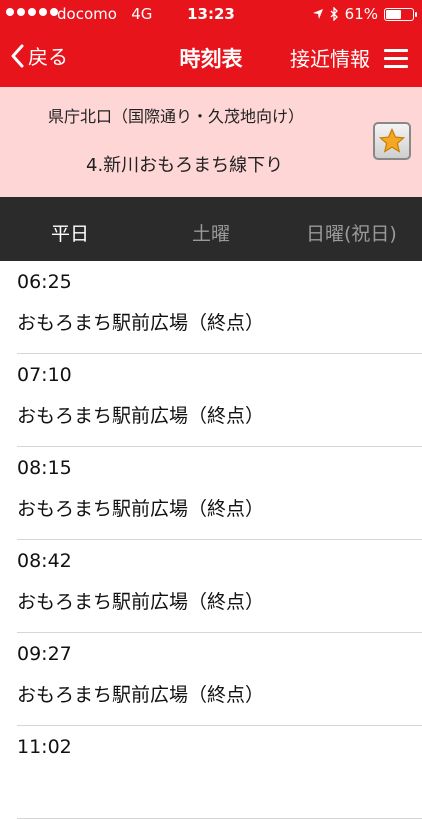 The height and width of the screenshot is (819, 422). What do you see at coordinates (330, 57) in the screenshot?
I see `approach-info-button: 接近情報` at bounding box center [330, 57].